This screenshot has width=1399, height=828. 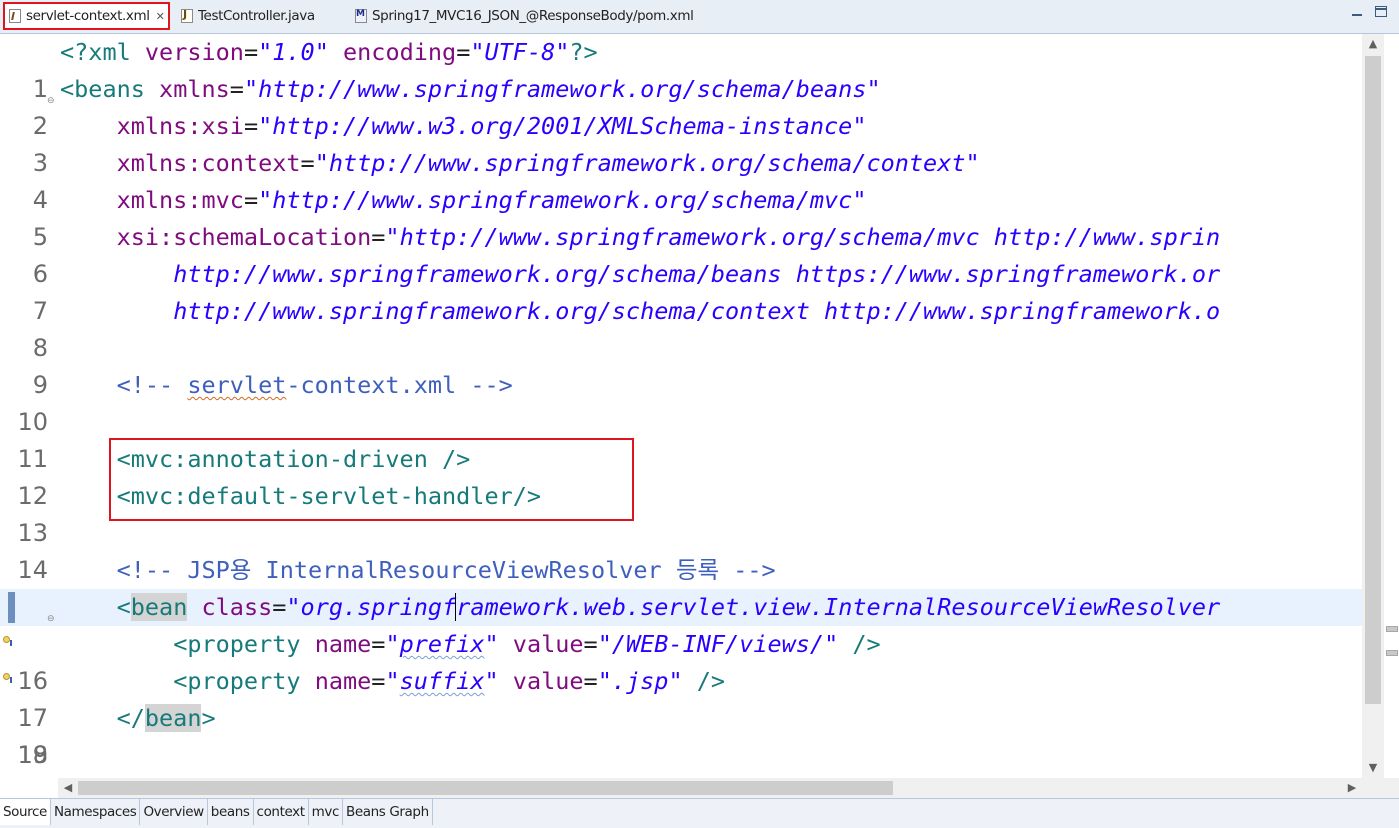 What do you see at coordinates (718, 644) in the screenshot?
I see `attribute-value: "/WEB-INF/views/"` at bounding box center [718, 644].